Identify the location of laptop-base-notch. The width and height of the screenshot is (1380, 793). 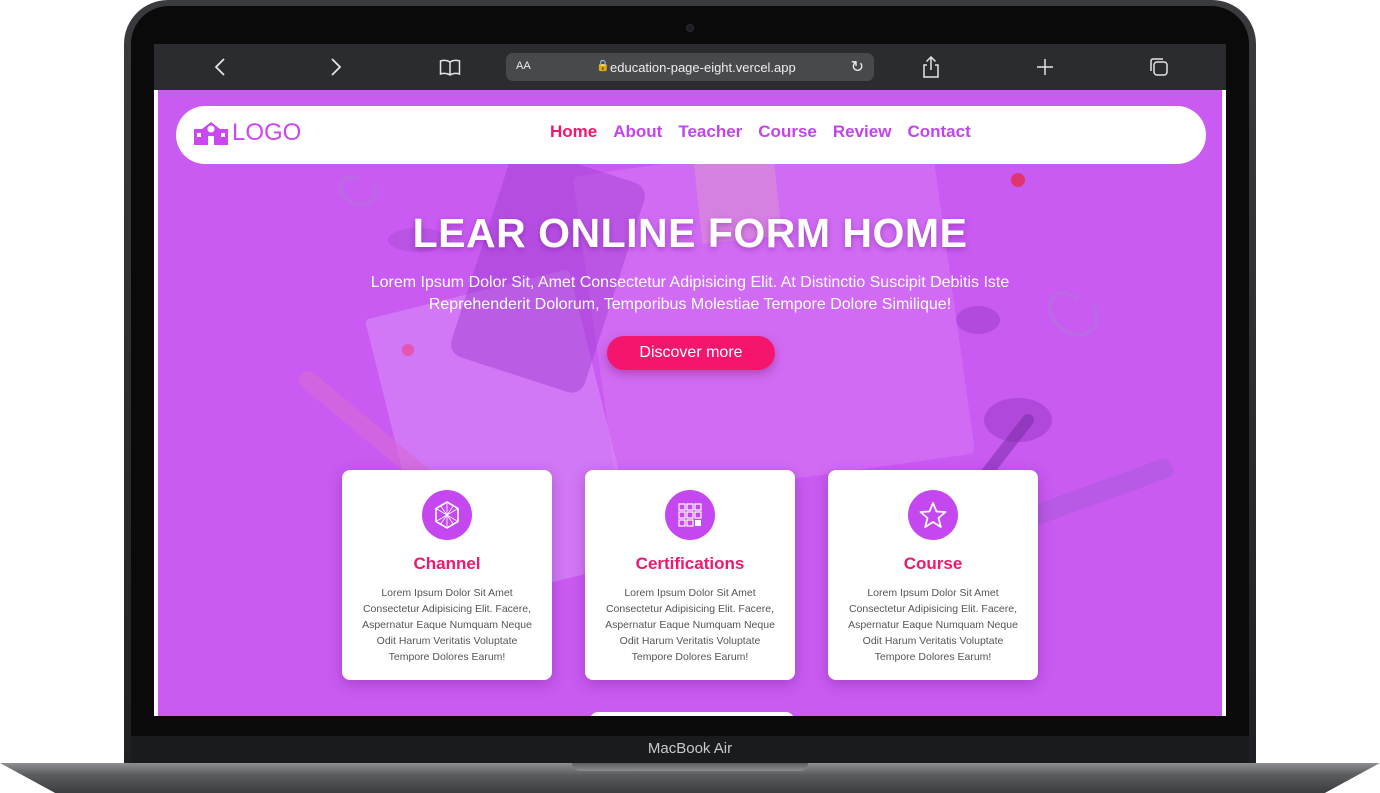
(690, 767).